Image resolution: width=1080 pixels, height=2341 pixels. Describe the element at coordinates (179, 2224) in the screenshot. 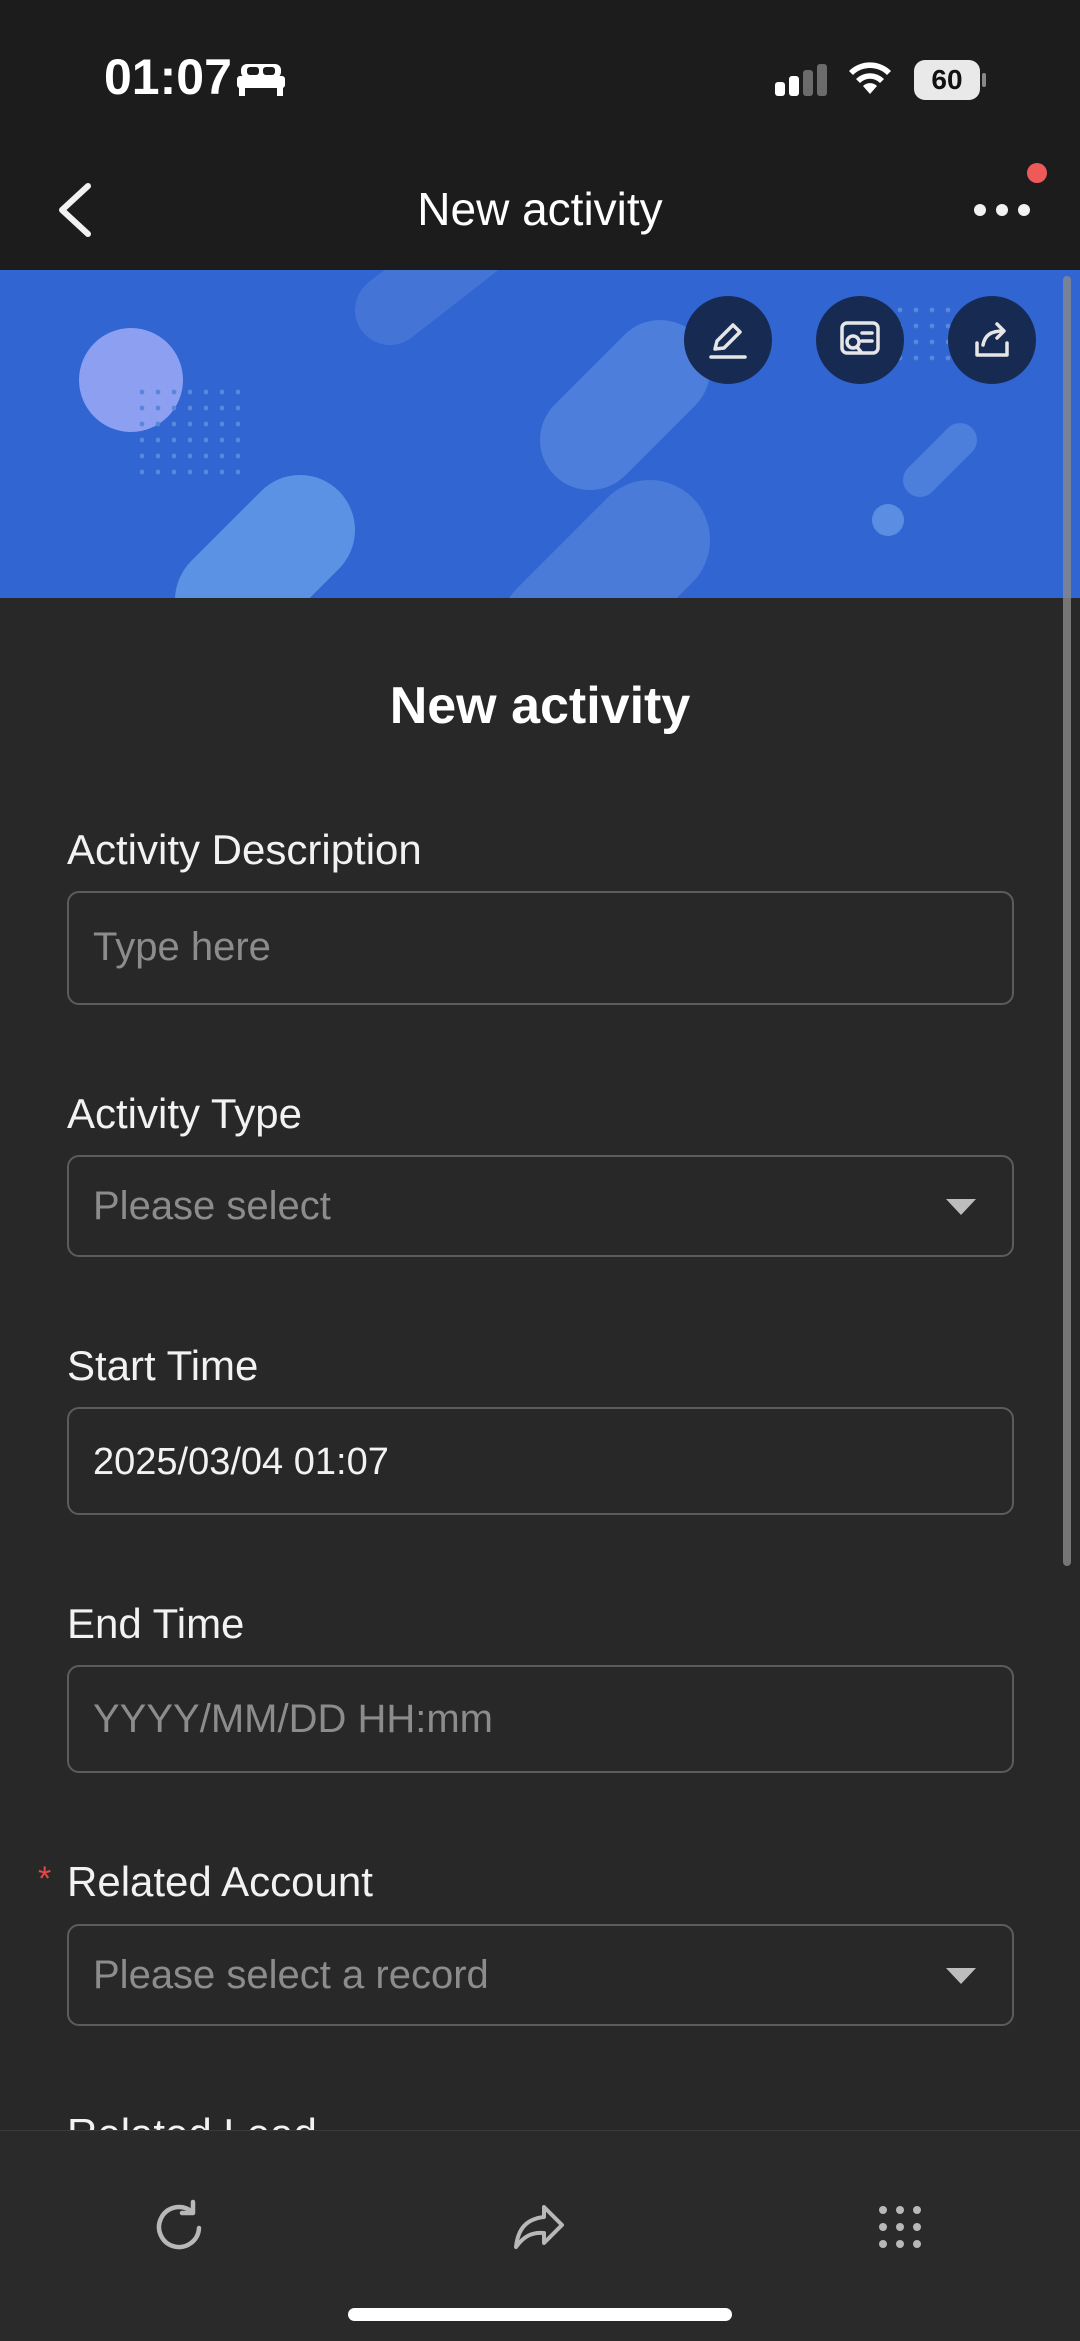

I see `refresh-icon` at that location.